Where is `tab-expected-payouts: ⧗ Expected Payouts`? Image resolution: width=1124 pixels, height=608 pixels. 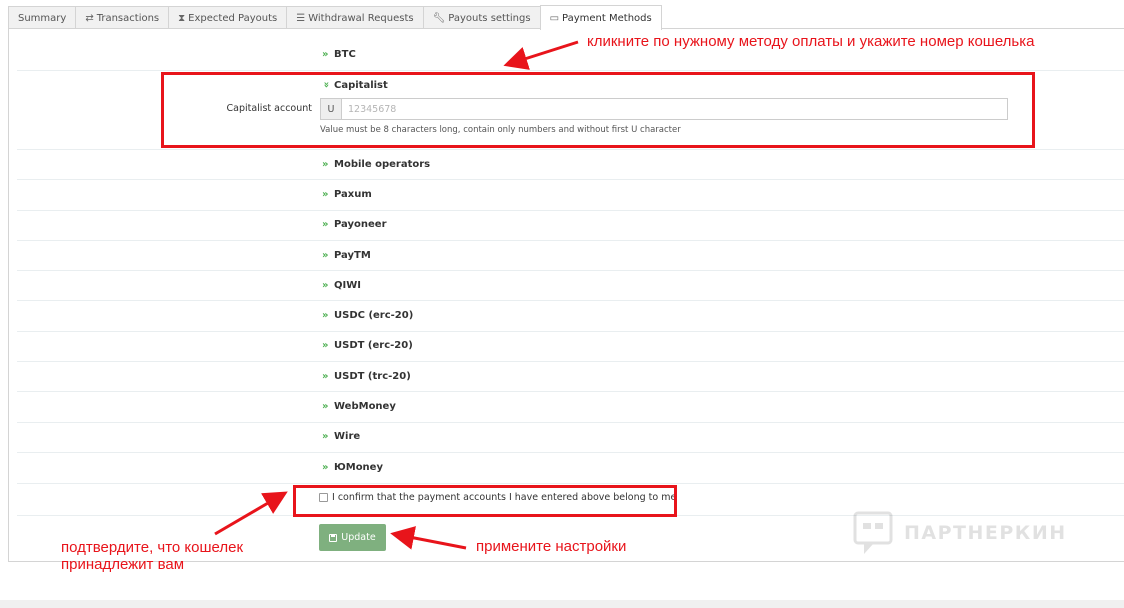 tab-expected-payouts: ⧗ Expected Payouts is located at coordinates (228, 17).